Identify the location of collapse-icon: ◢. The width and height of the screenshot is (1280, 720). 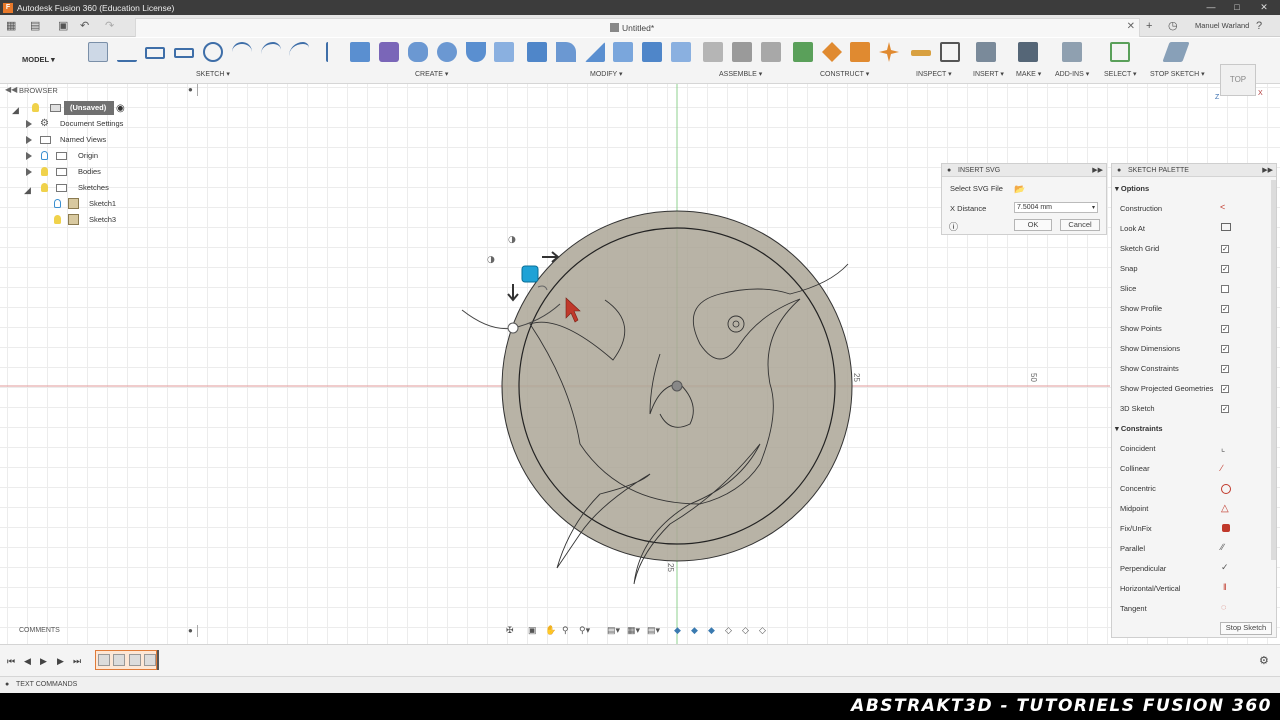
(27, 190).